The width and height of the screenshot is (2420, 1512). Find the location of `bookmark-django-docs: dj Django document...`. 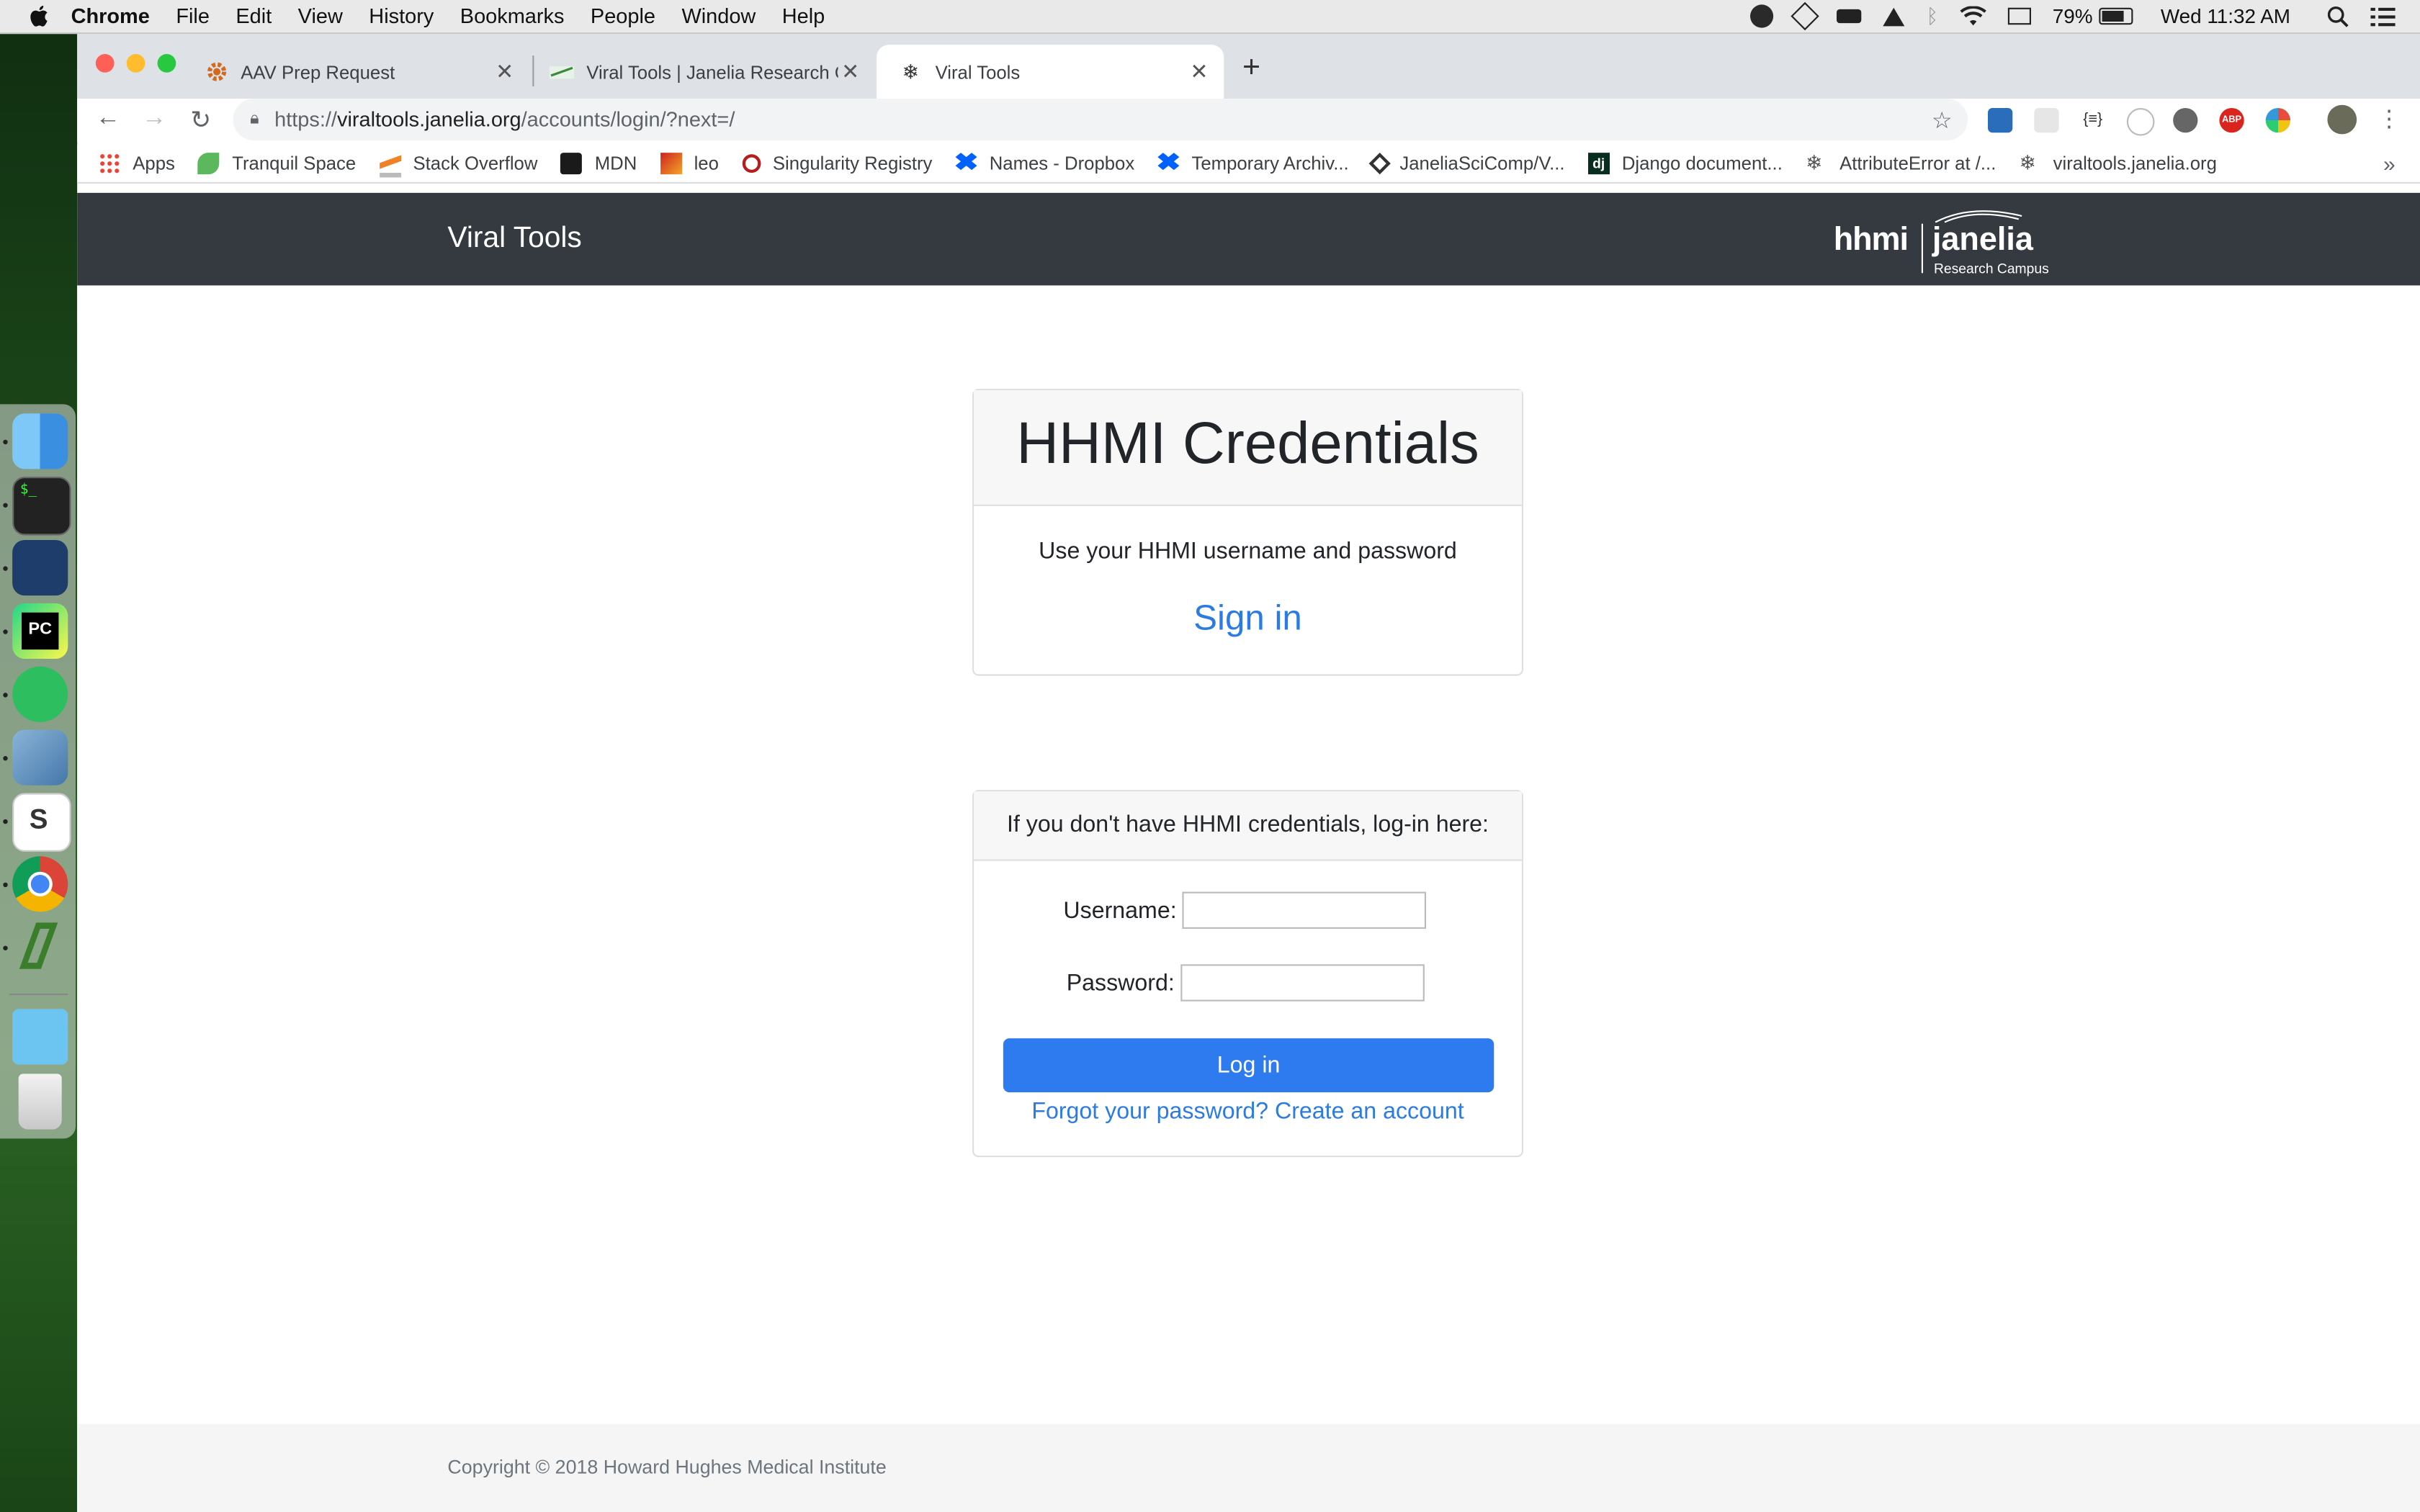

bookmark-django-docs: dj Django document... is located at coordinates (1685, 164).